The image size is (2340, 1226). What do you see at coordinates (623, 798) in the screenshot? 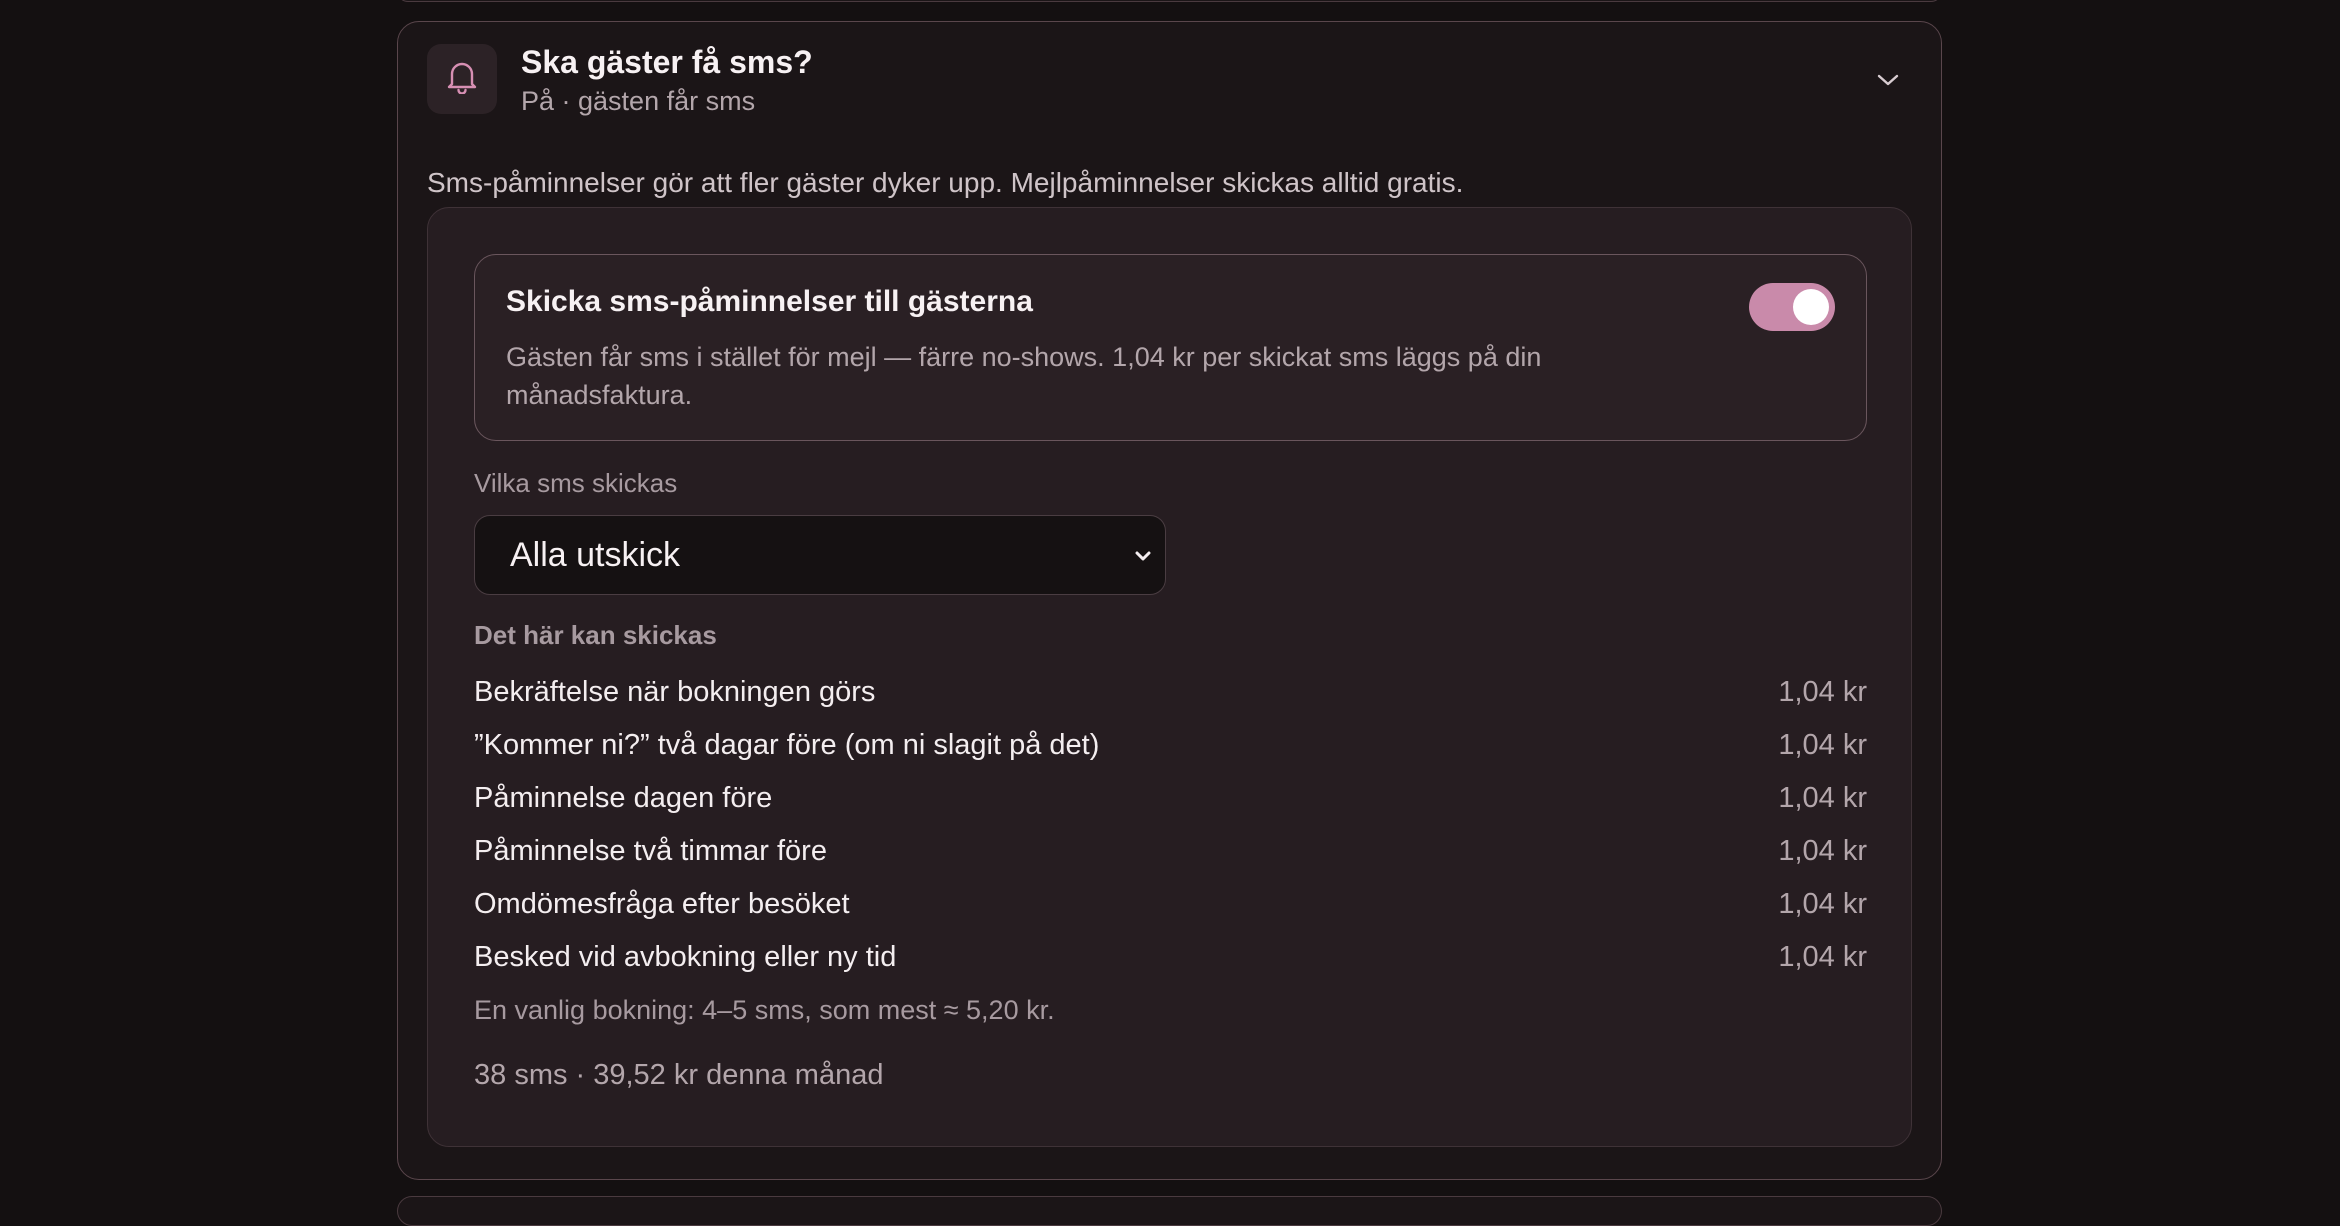
I see `list-item-label: Påminnelse dagen före` at bounding box center [623, 798].